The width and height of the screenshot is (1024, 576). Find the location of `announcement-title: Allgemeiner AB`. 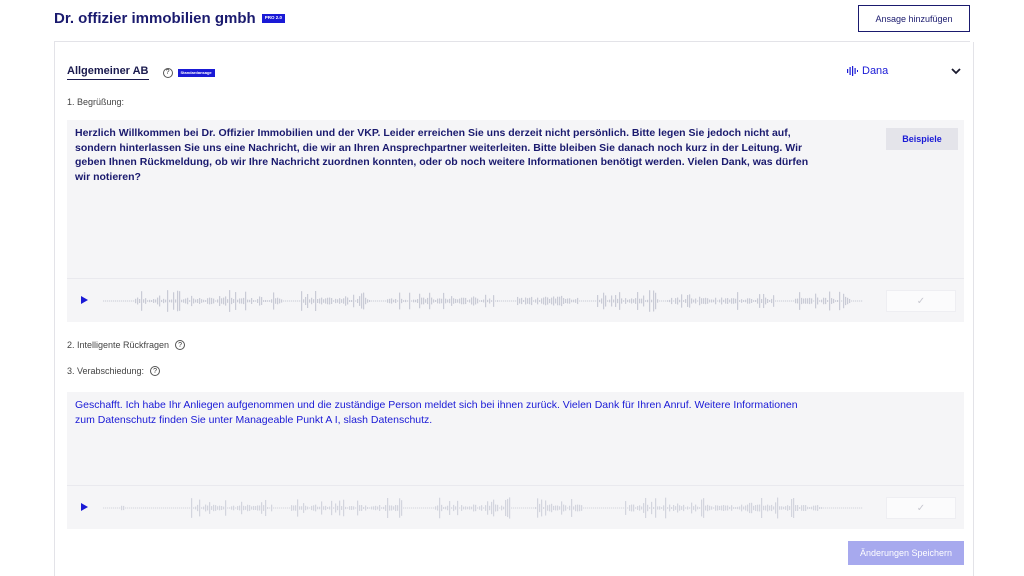

announcement-title: Allgemeiner AB is located at coordinates (108, 72).